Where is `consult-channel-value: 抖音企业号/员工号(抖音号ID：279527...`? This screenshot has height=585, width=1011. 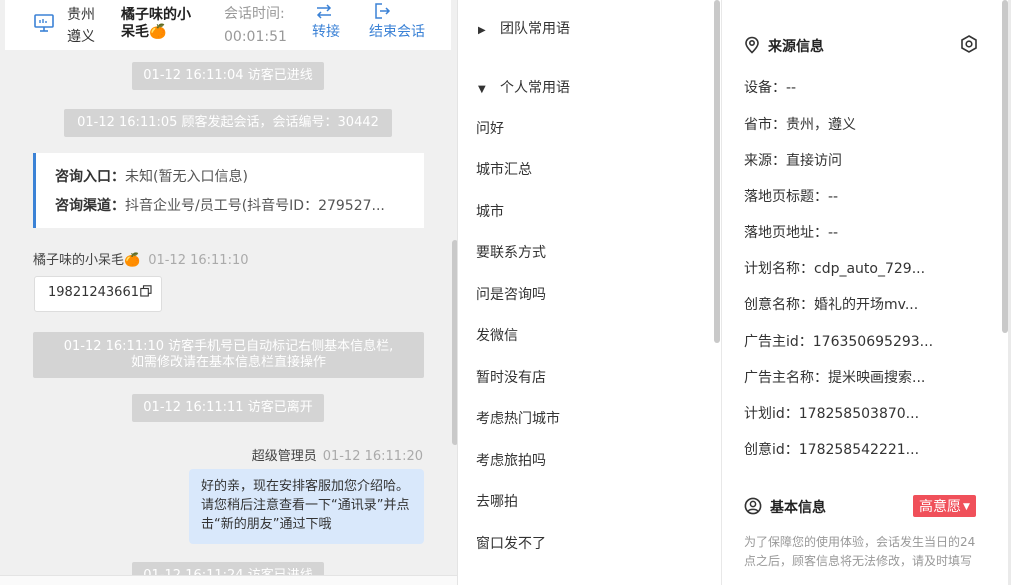
consult-channel-value: 抖音企业号/员工号(抖音号ID：279527... is located at coordinates (255, 206).